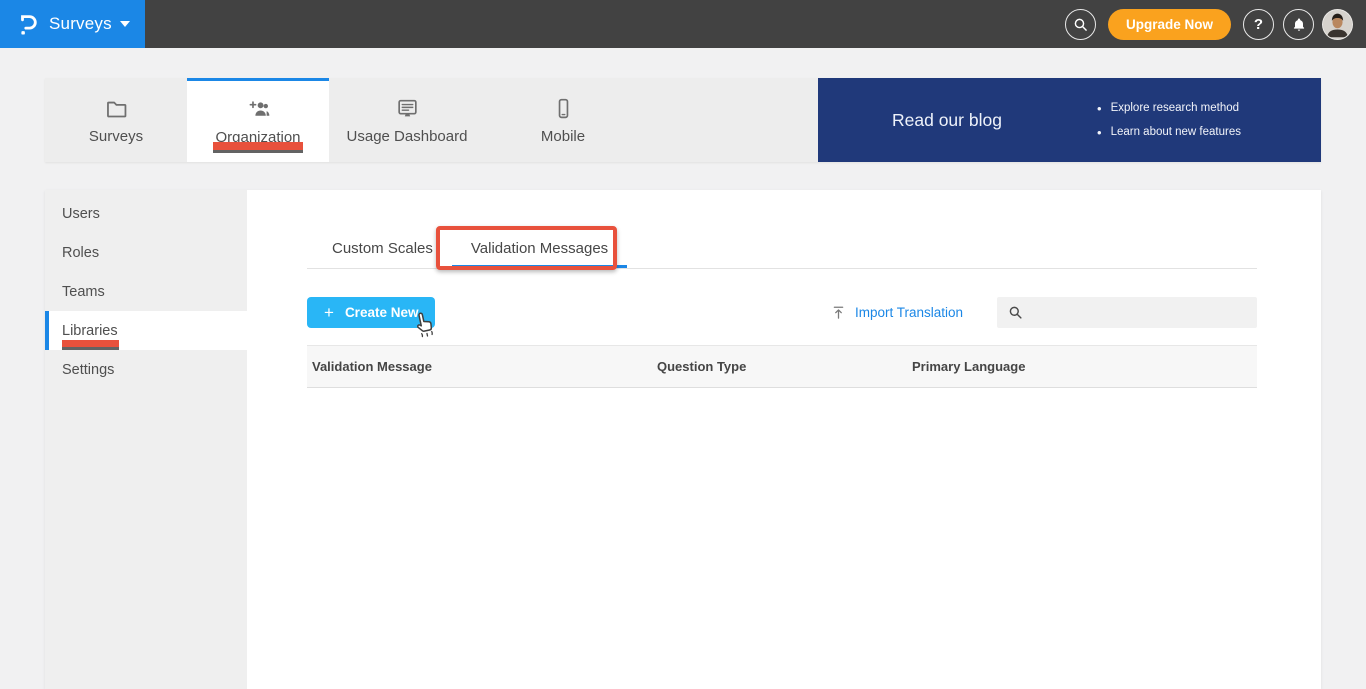  I want to click on tab-validation-messages: Validation Messages, so click(539, 248).